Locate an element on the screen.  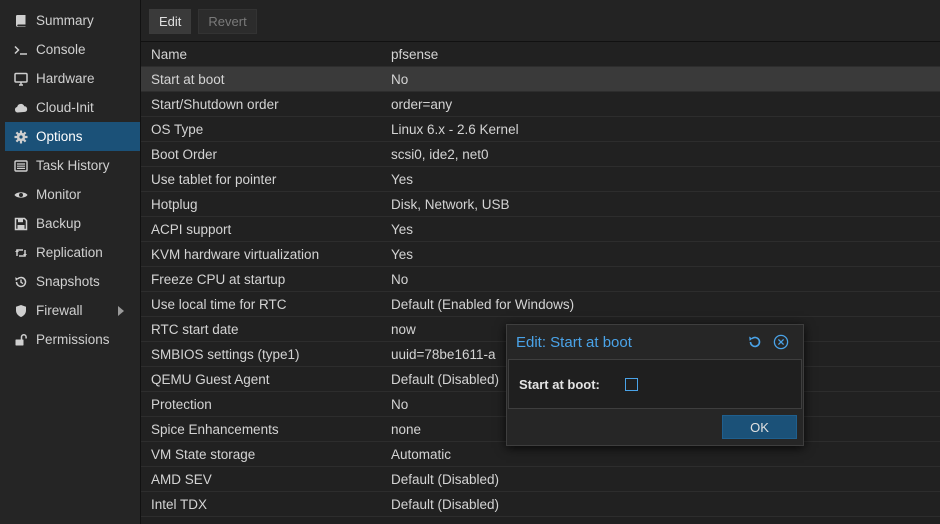
dialog-body: Start at boot: is located at coordinates (655, 384).